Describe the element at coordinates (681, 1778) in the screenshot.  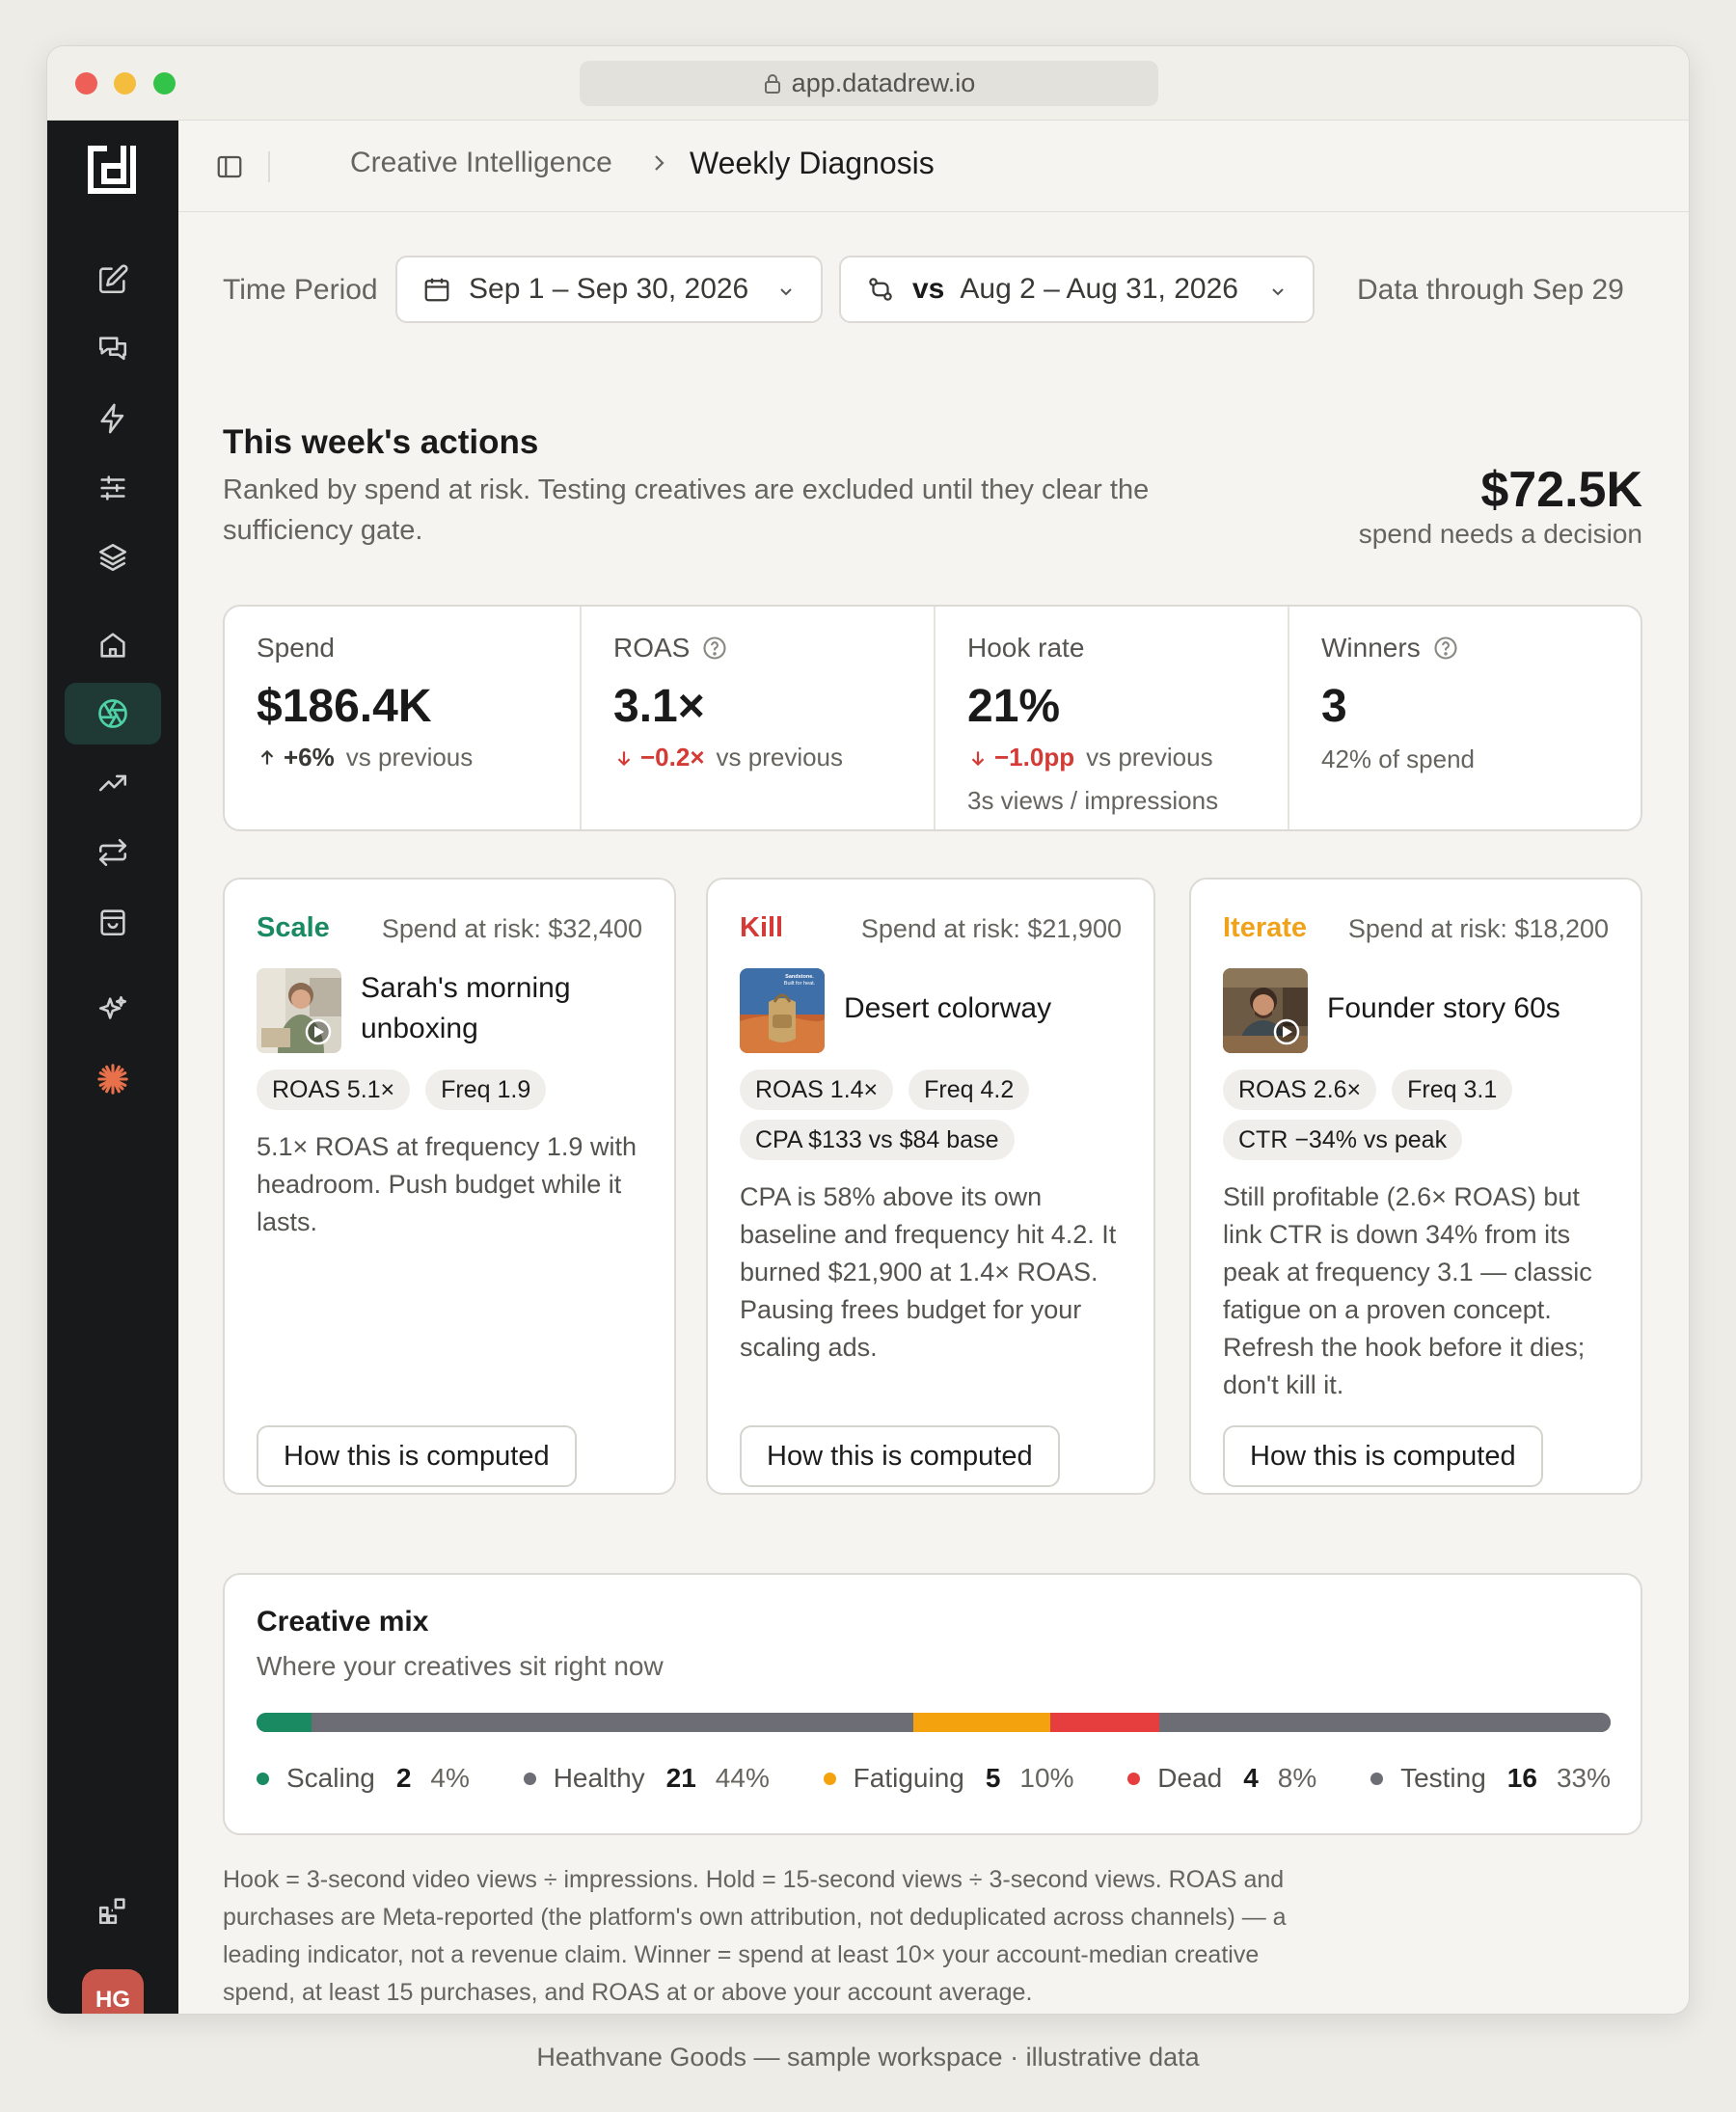
I see `legend-count: 21` at that location.